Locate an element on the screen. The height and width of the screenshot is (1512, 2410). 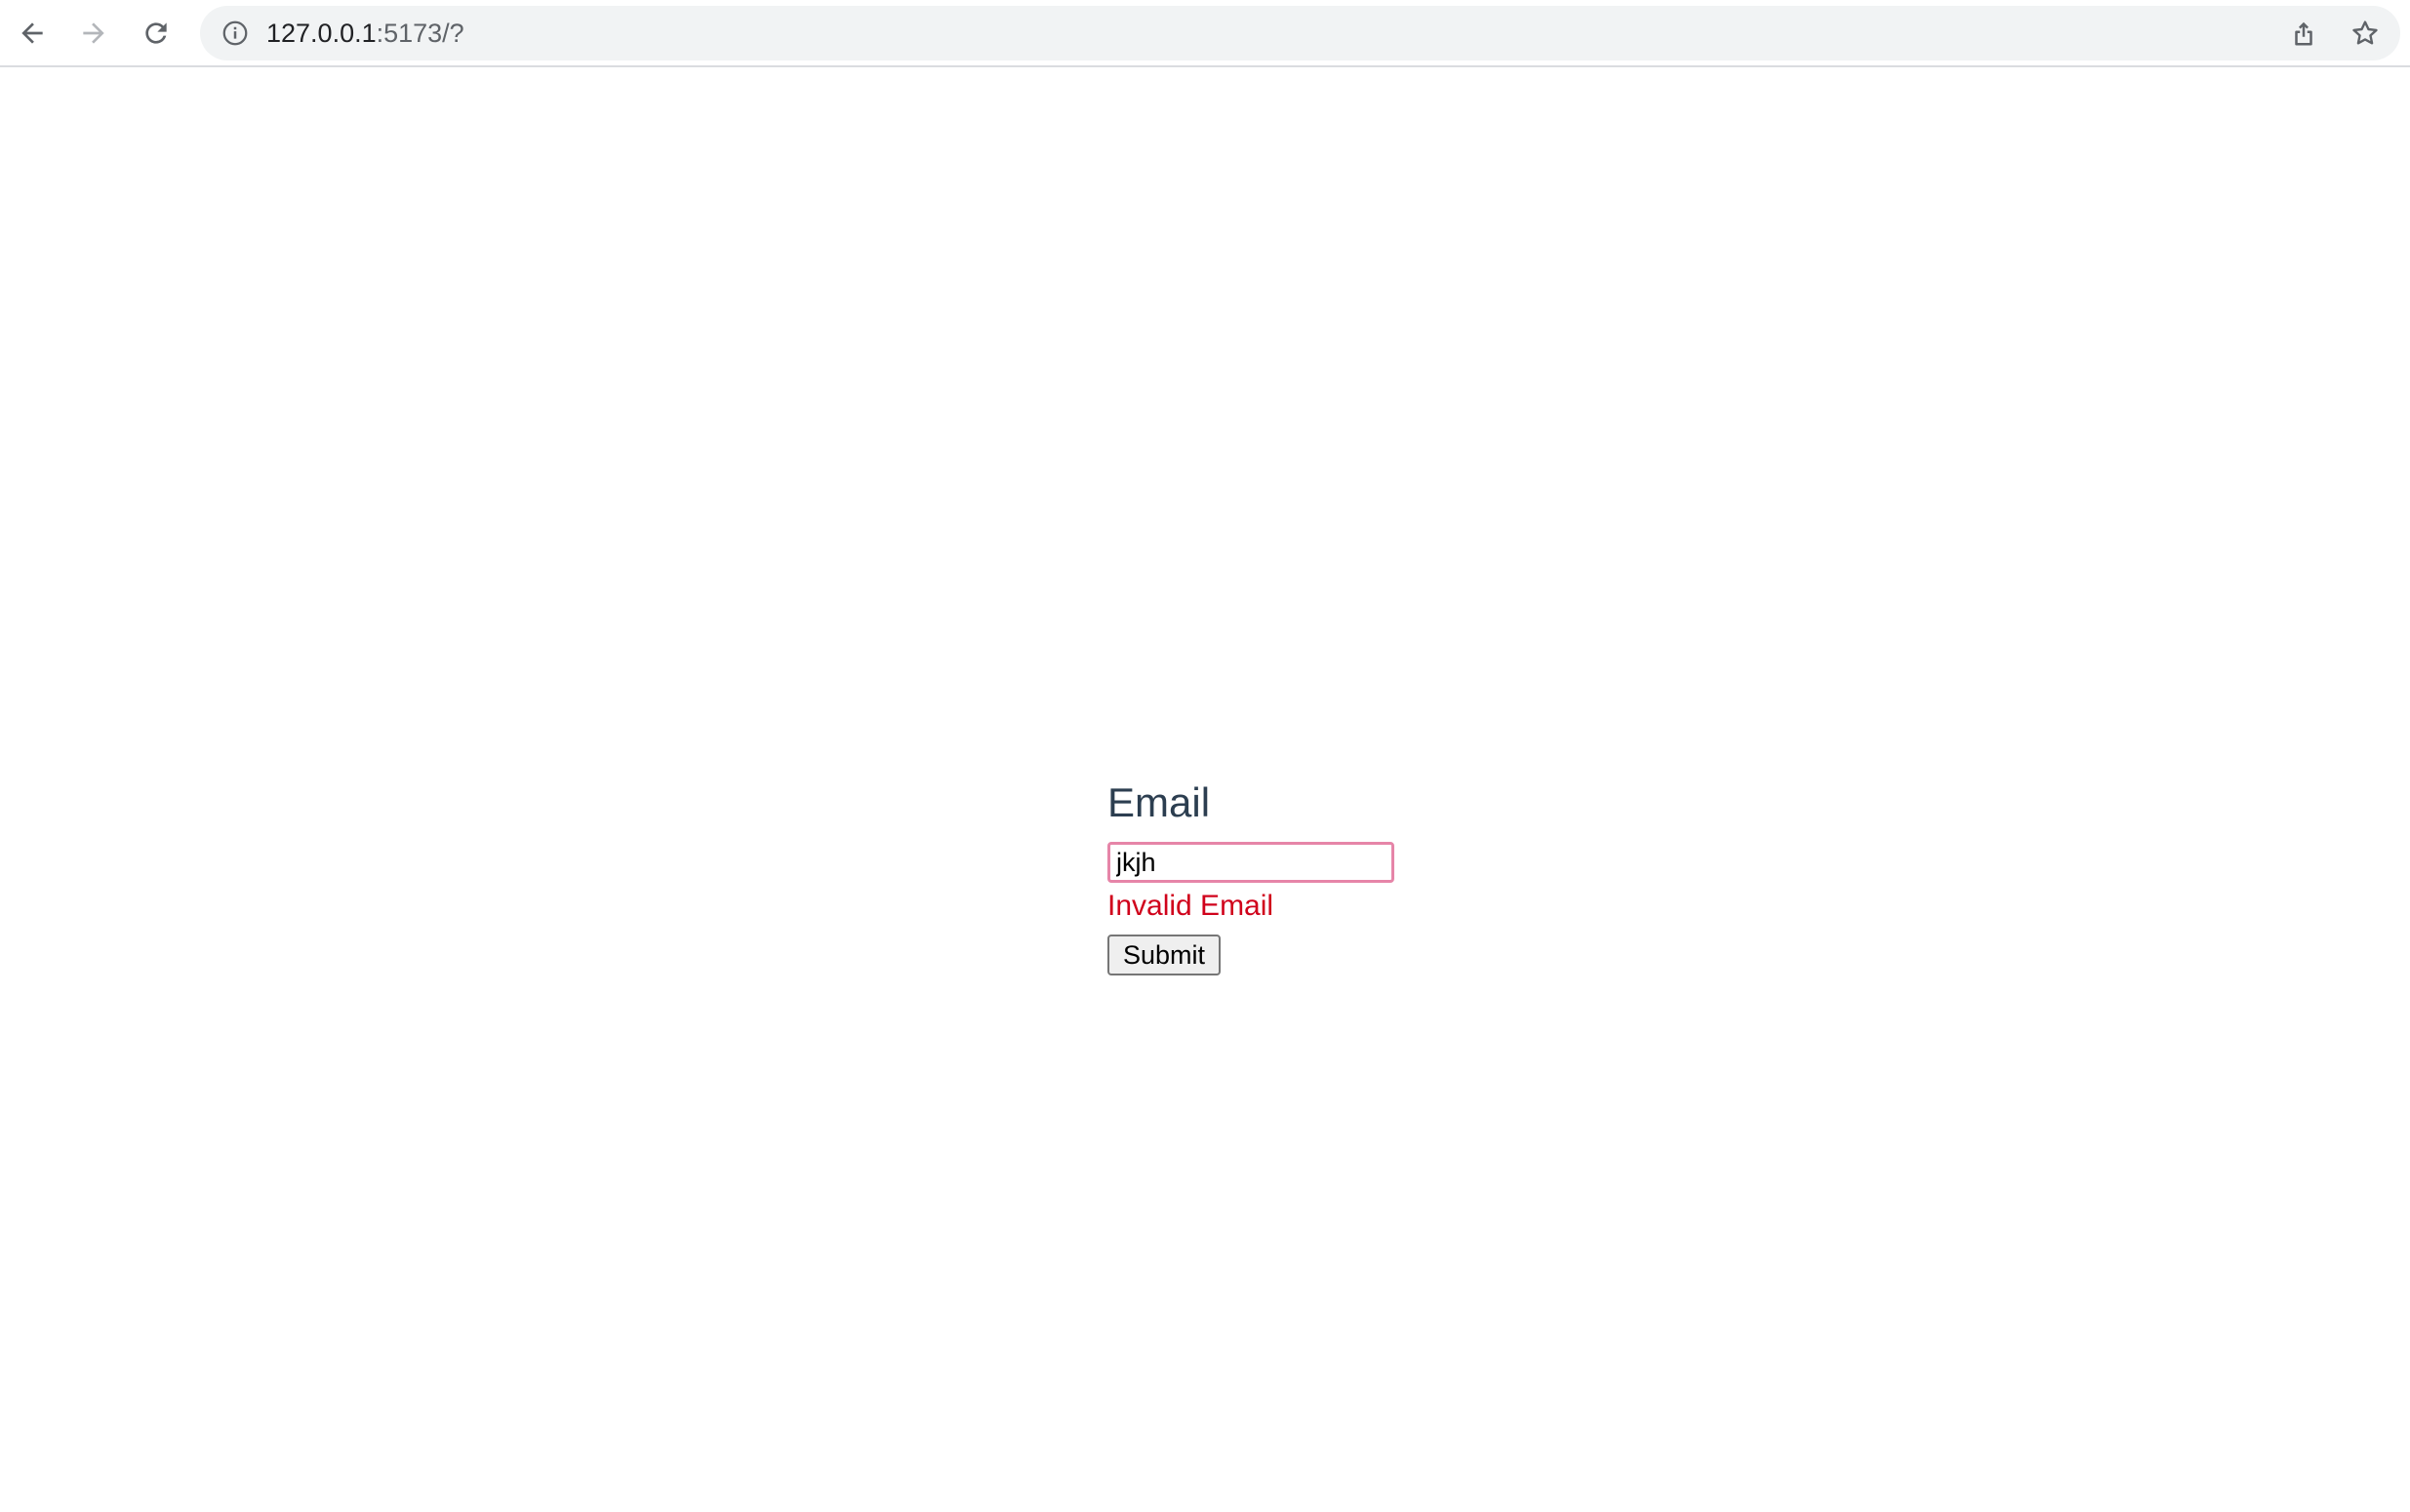
back-arrow-icon is located at coordinates (32, 33).